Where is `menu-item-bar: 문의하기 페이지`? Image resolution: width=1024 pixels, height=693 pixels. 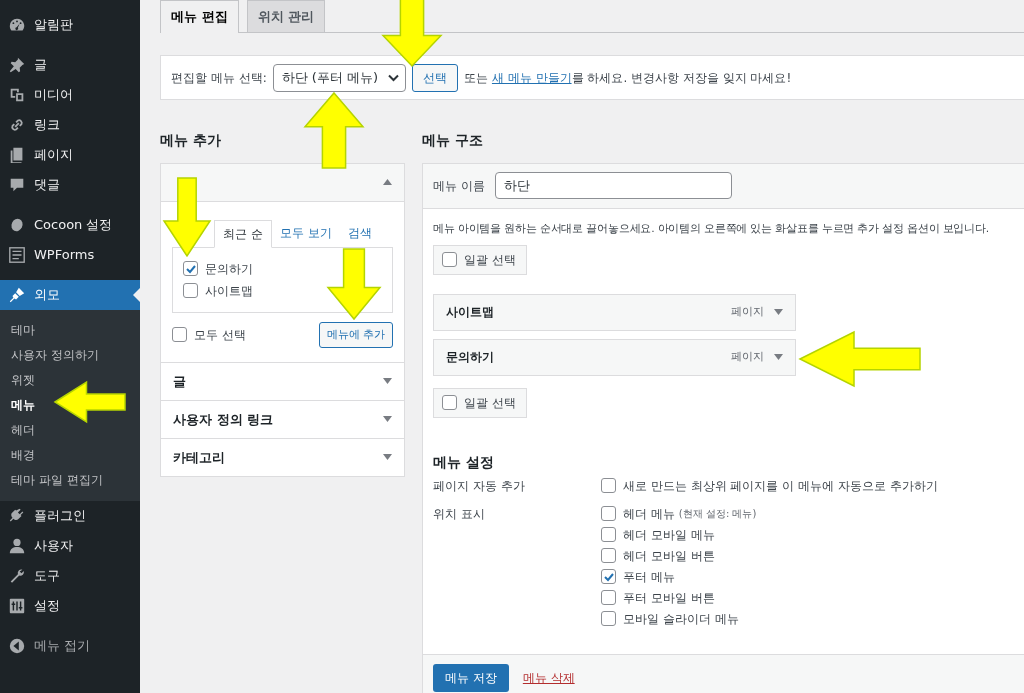
menu-item-bar: 문의하기 페이지 is located at coordinates (614, 357).